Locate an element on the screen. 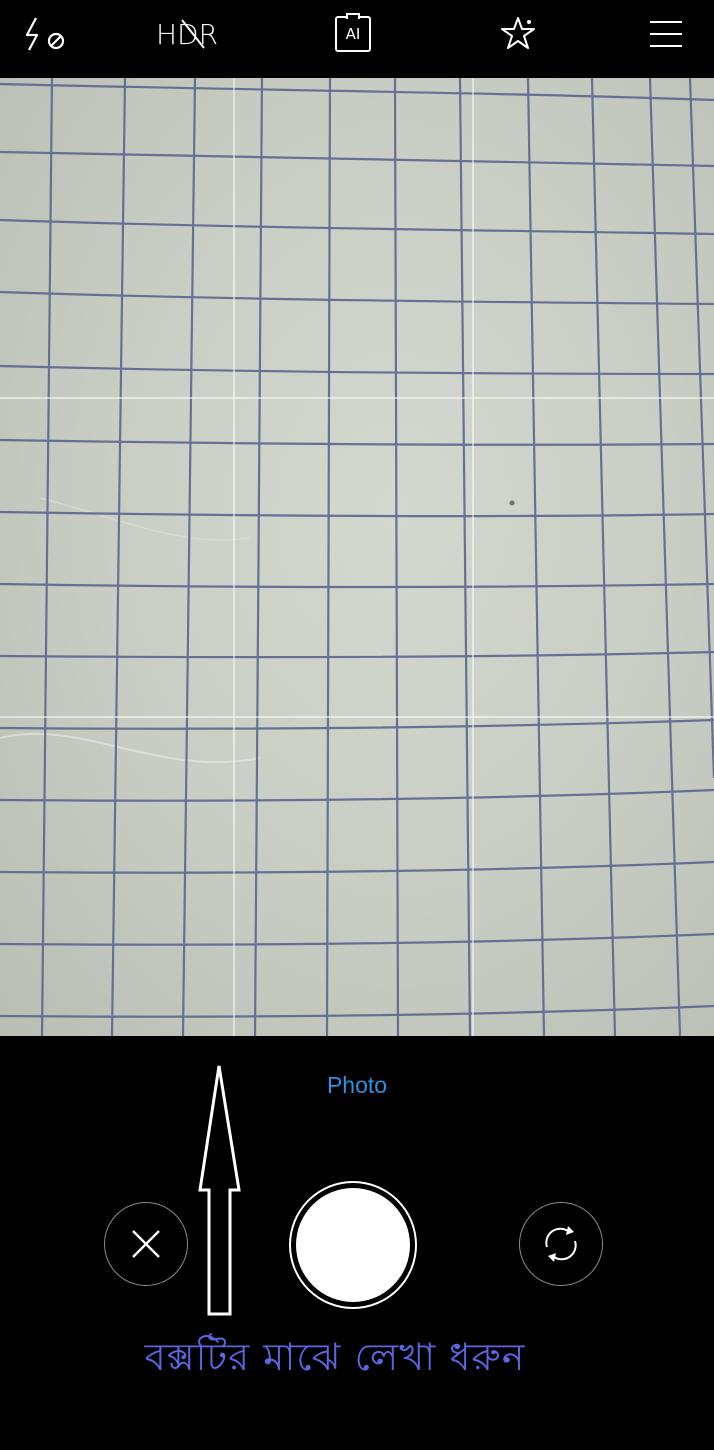 This screenshot has height=1450, width=714. beauty-star-icon is located at coordinates (518, 33).